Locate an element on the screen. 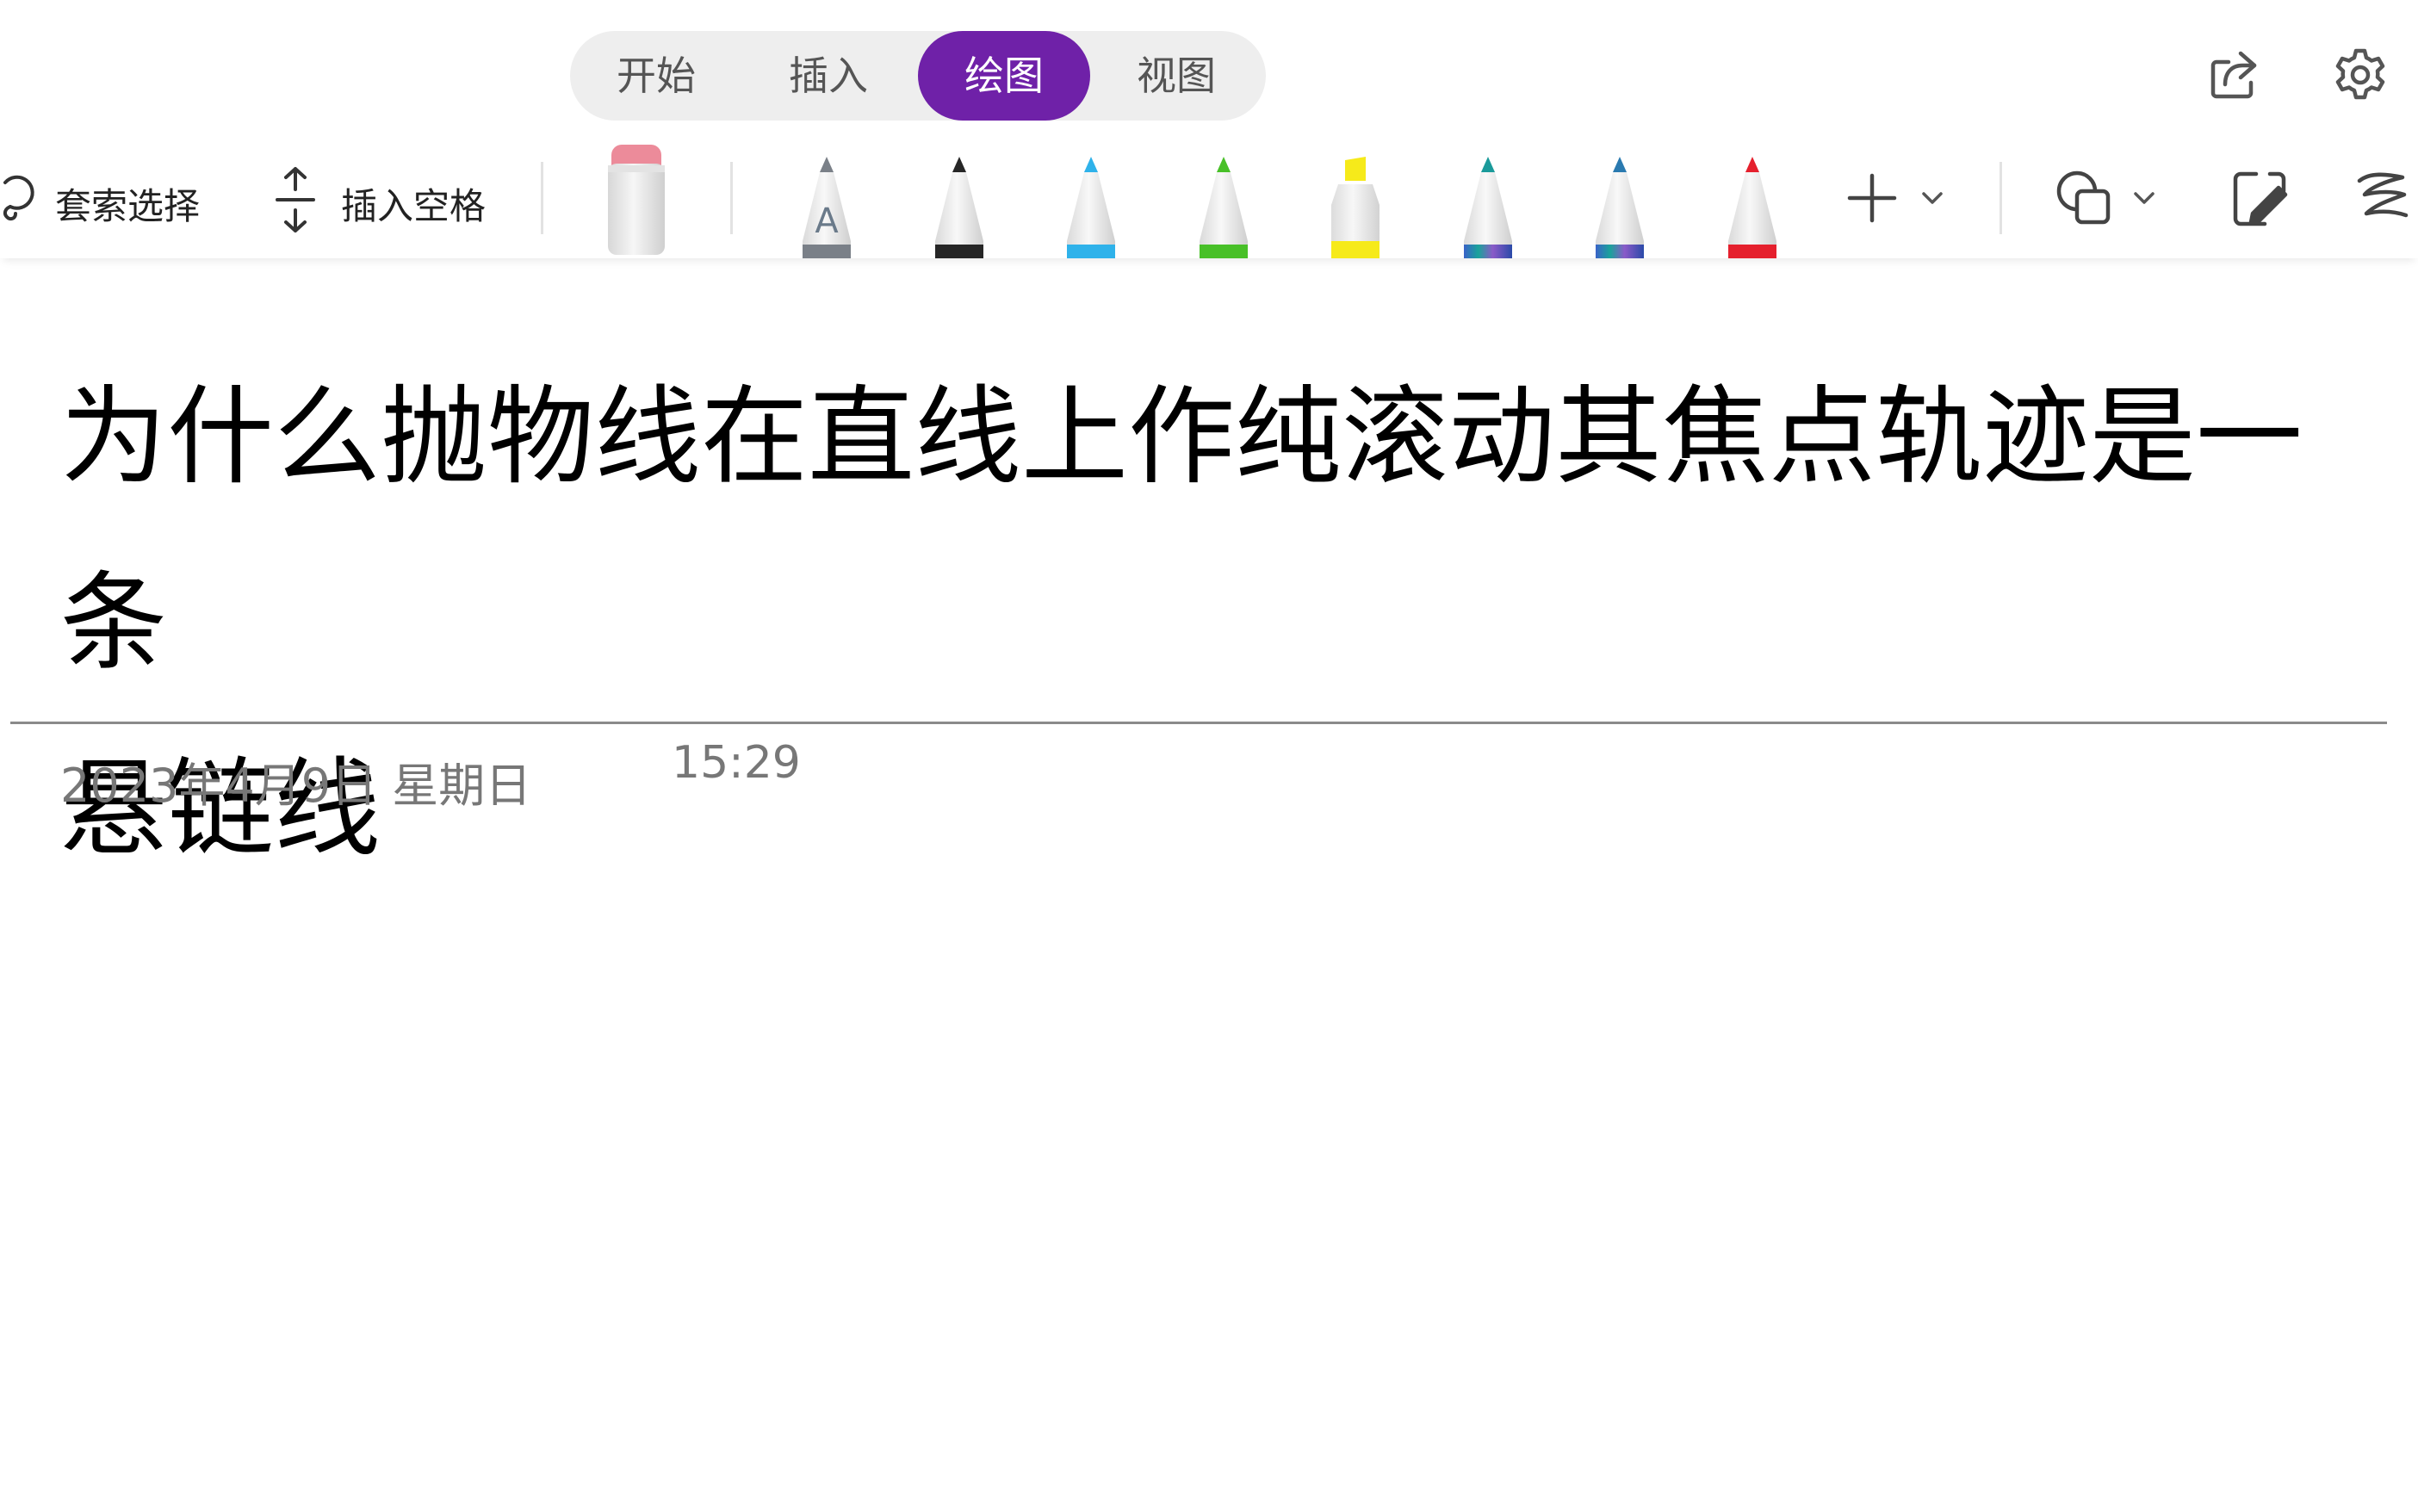 Image resolution: width=2418 pixels, height=1512 pixels. page-time: 15:29 is located at coordinates (737, 763).